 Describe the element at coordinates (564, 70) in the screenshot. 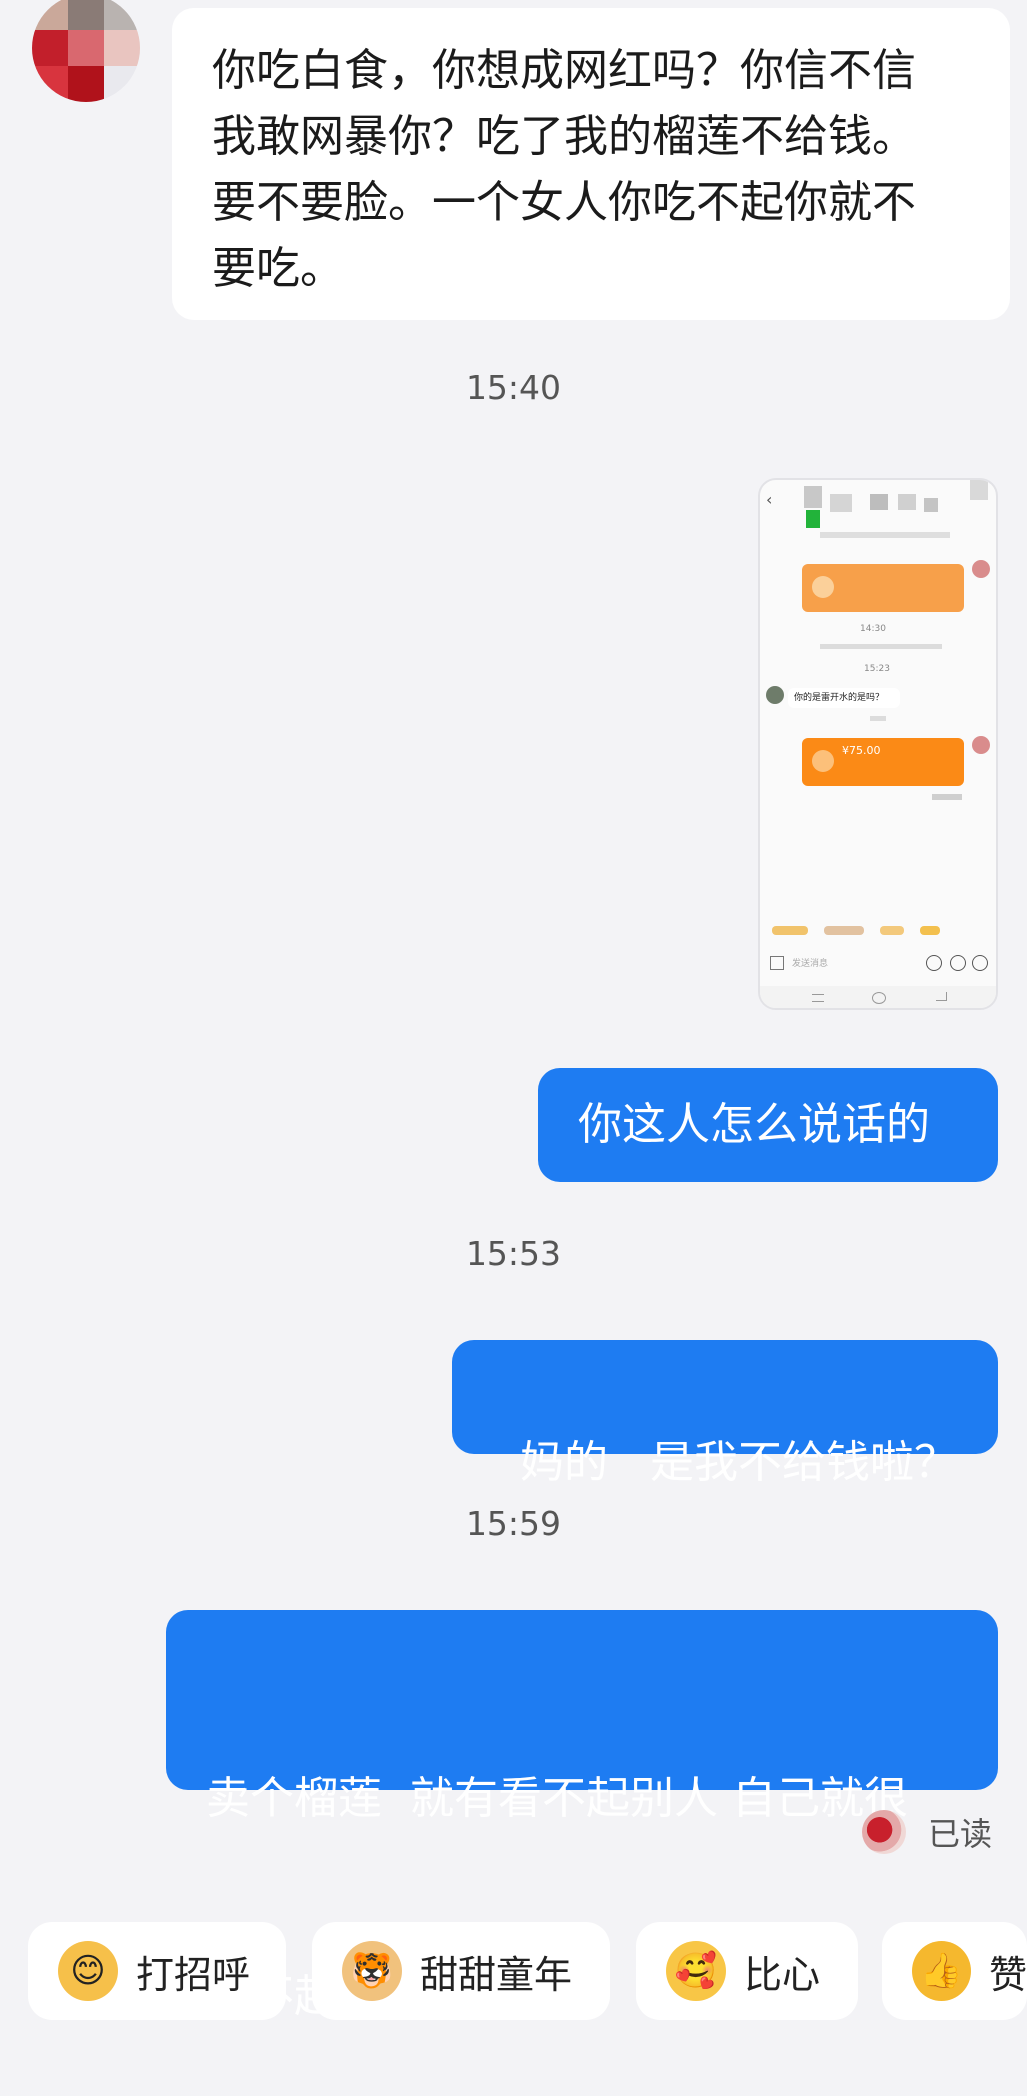

I see `incoming-message-line: 你吃白食，你想成网红吗？你信不信` at that location.